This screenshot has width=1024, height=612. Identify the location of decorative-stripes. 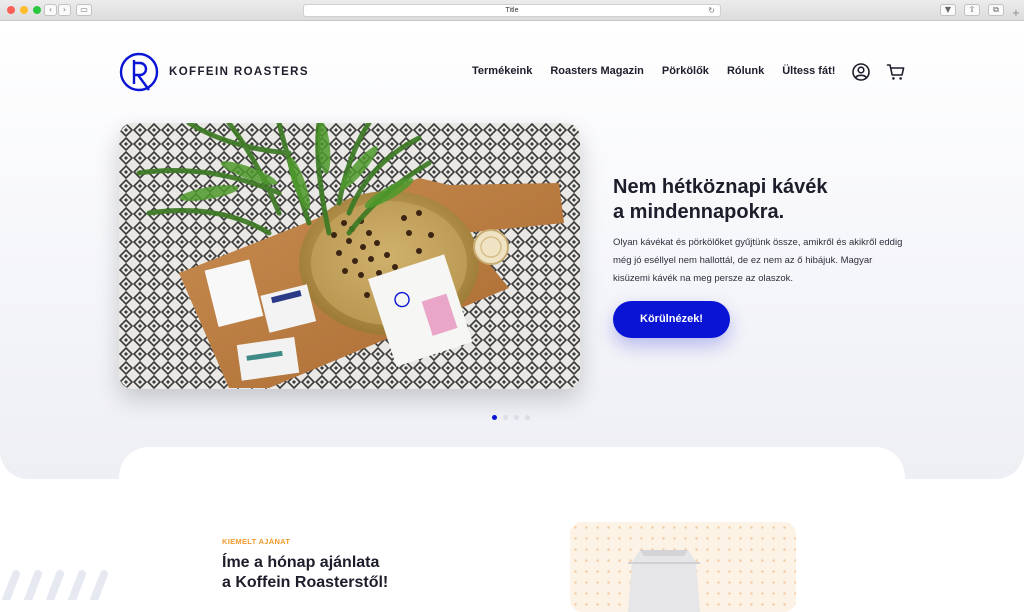
(55, 585).